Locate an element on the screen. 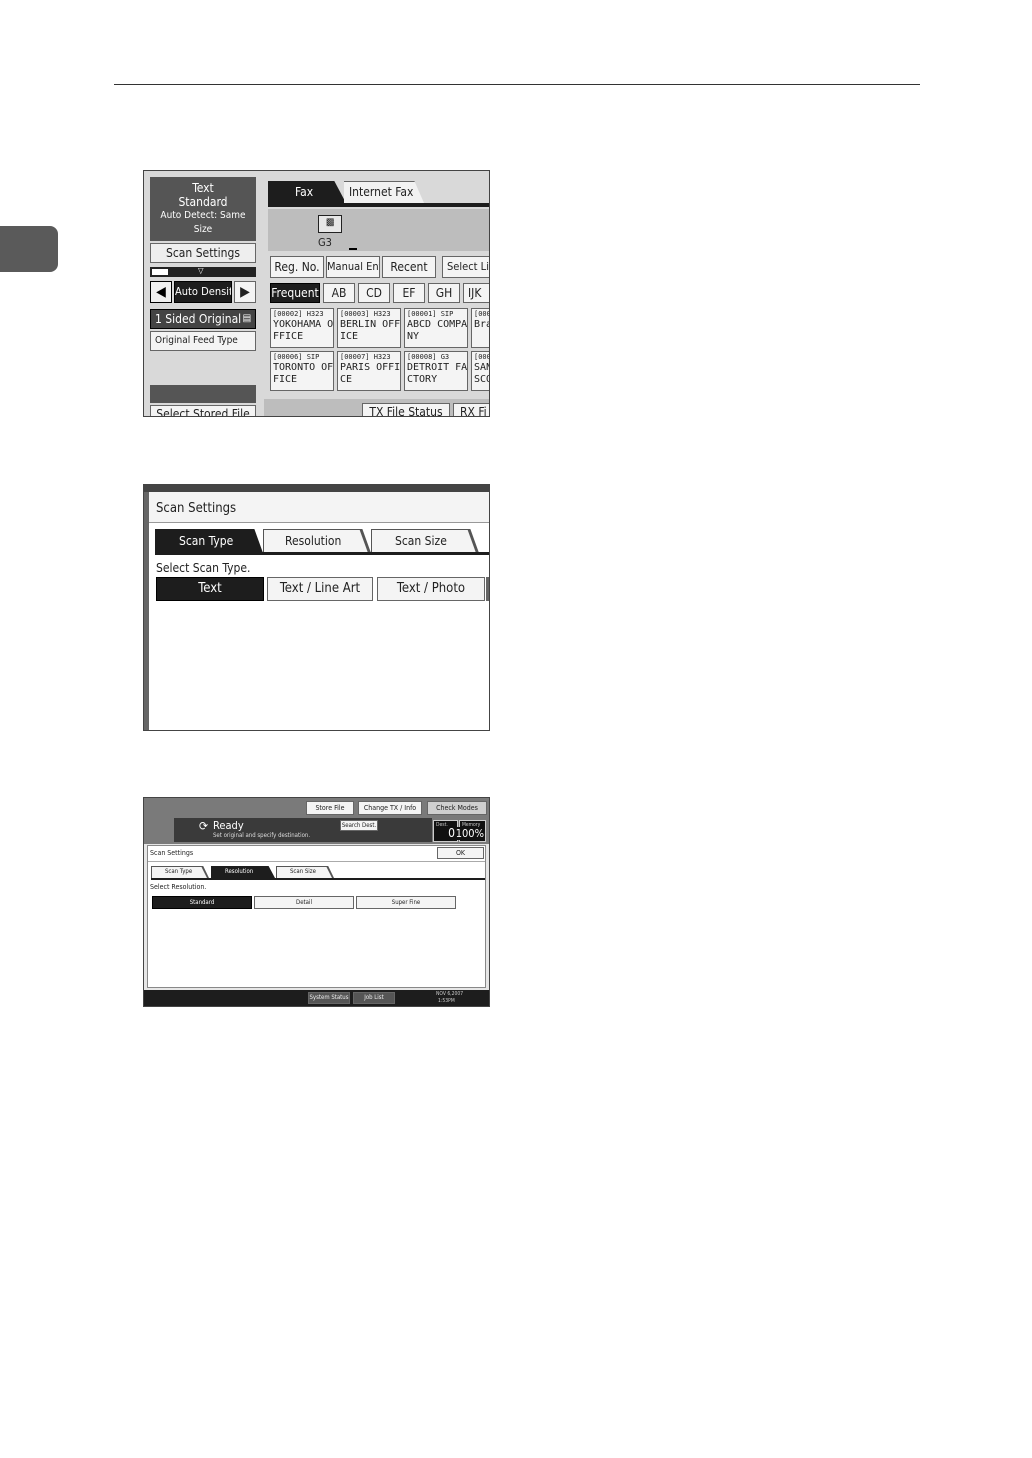  tx-file-status-button: TX File Status is located at coordinates (406, 409).